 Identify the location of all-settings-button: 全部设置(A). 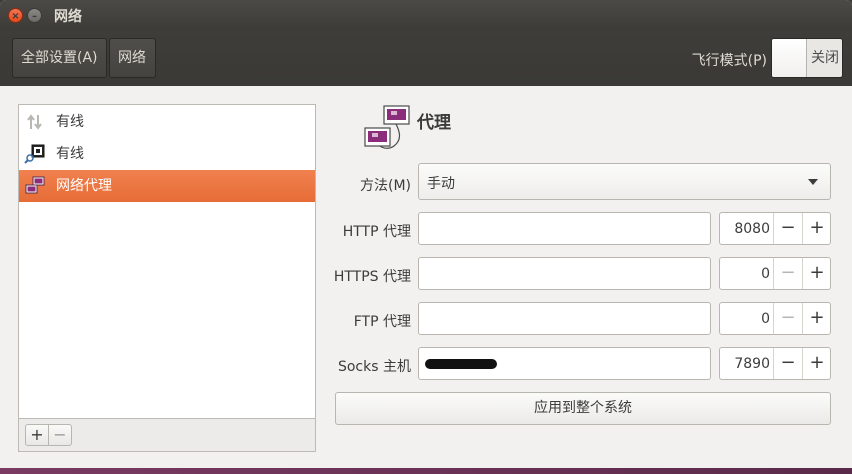
(59, 58).